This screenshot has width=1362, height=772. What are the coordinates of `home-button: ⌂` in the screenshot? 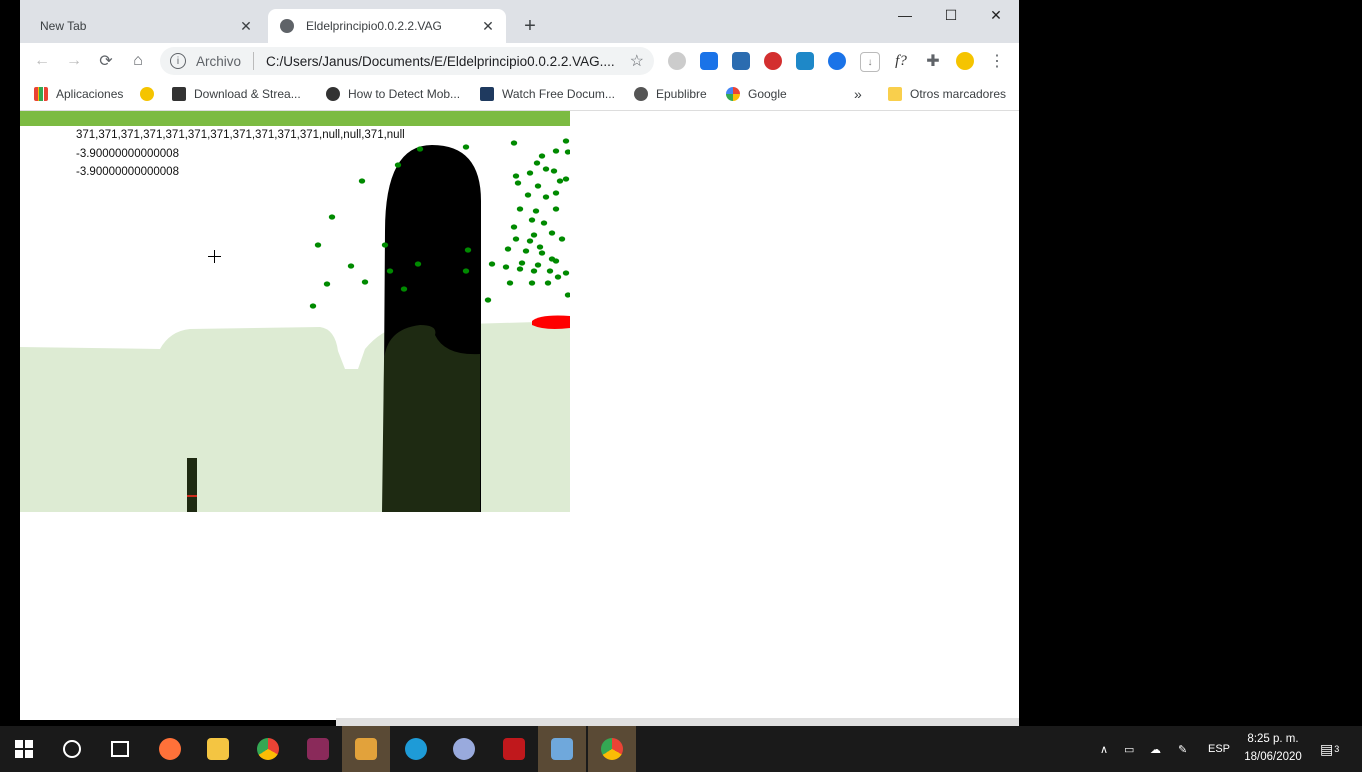 It's located at (138, 61).